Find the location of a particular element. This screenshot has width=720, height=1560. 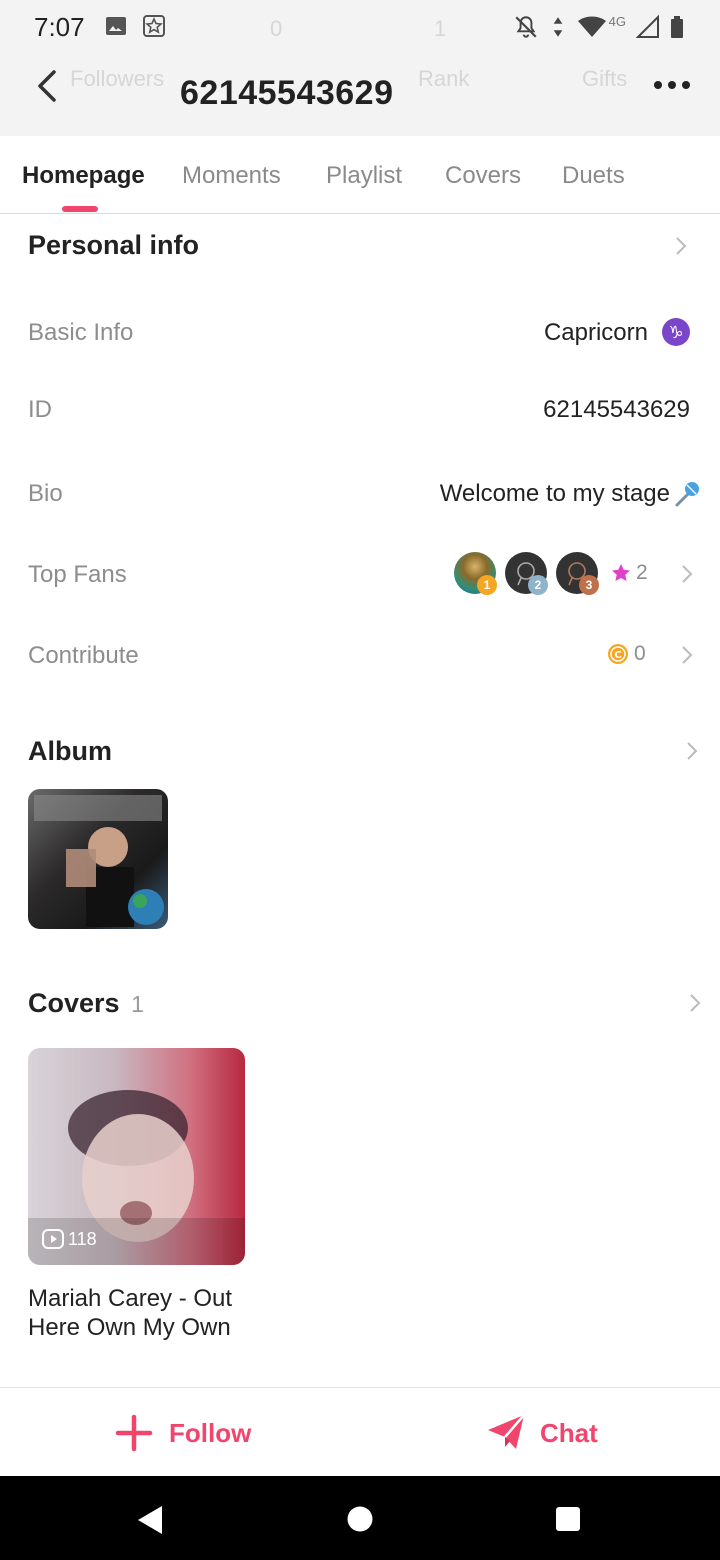

album-title: Album is located at coordinates (70, 751).